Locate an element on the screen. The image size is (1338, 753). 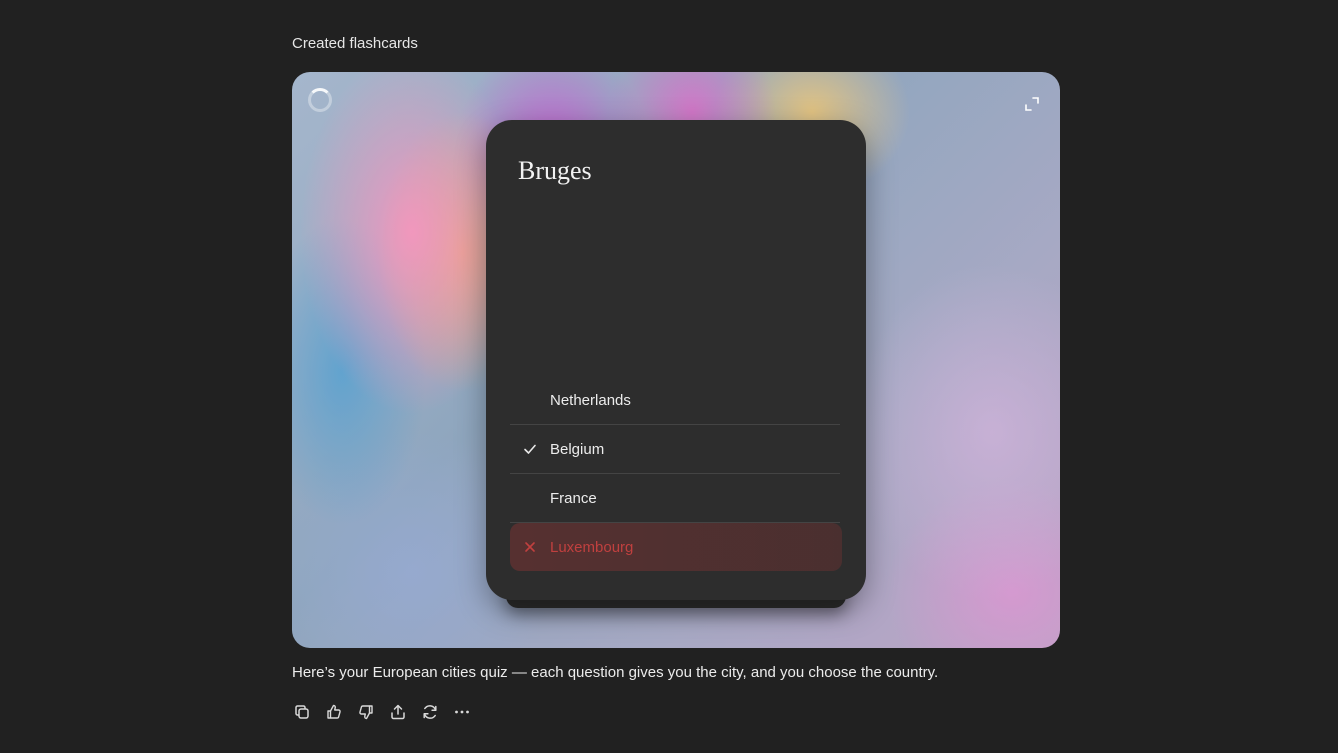
option-label: Luxembourg is located at coordinates (592, 547).